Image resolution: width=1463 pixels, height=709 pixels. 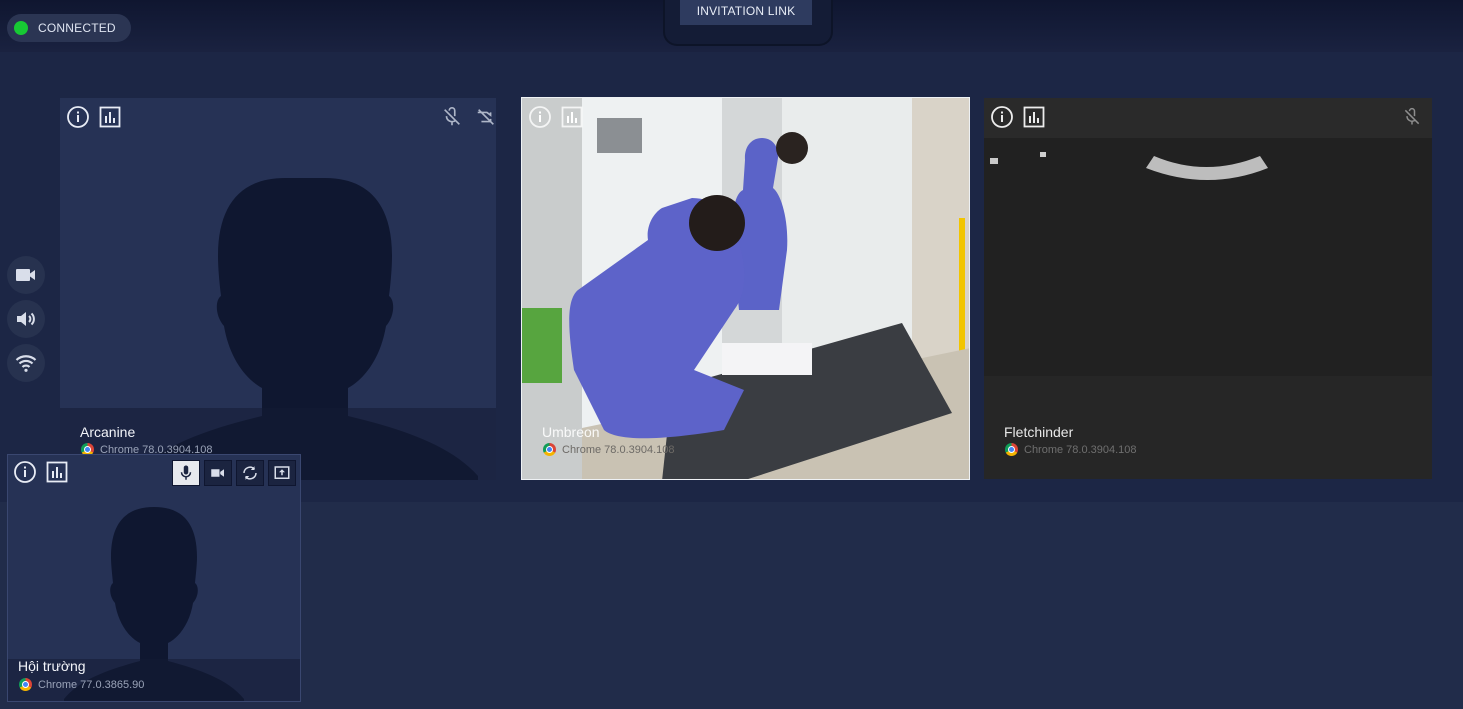 I want to click on speaker-icon, so click(x=26, y=319).